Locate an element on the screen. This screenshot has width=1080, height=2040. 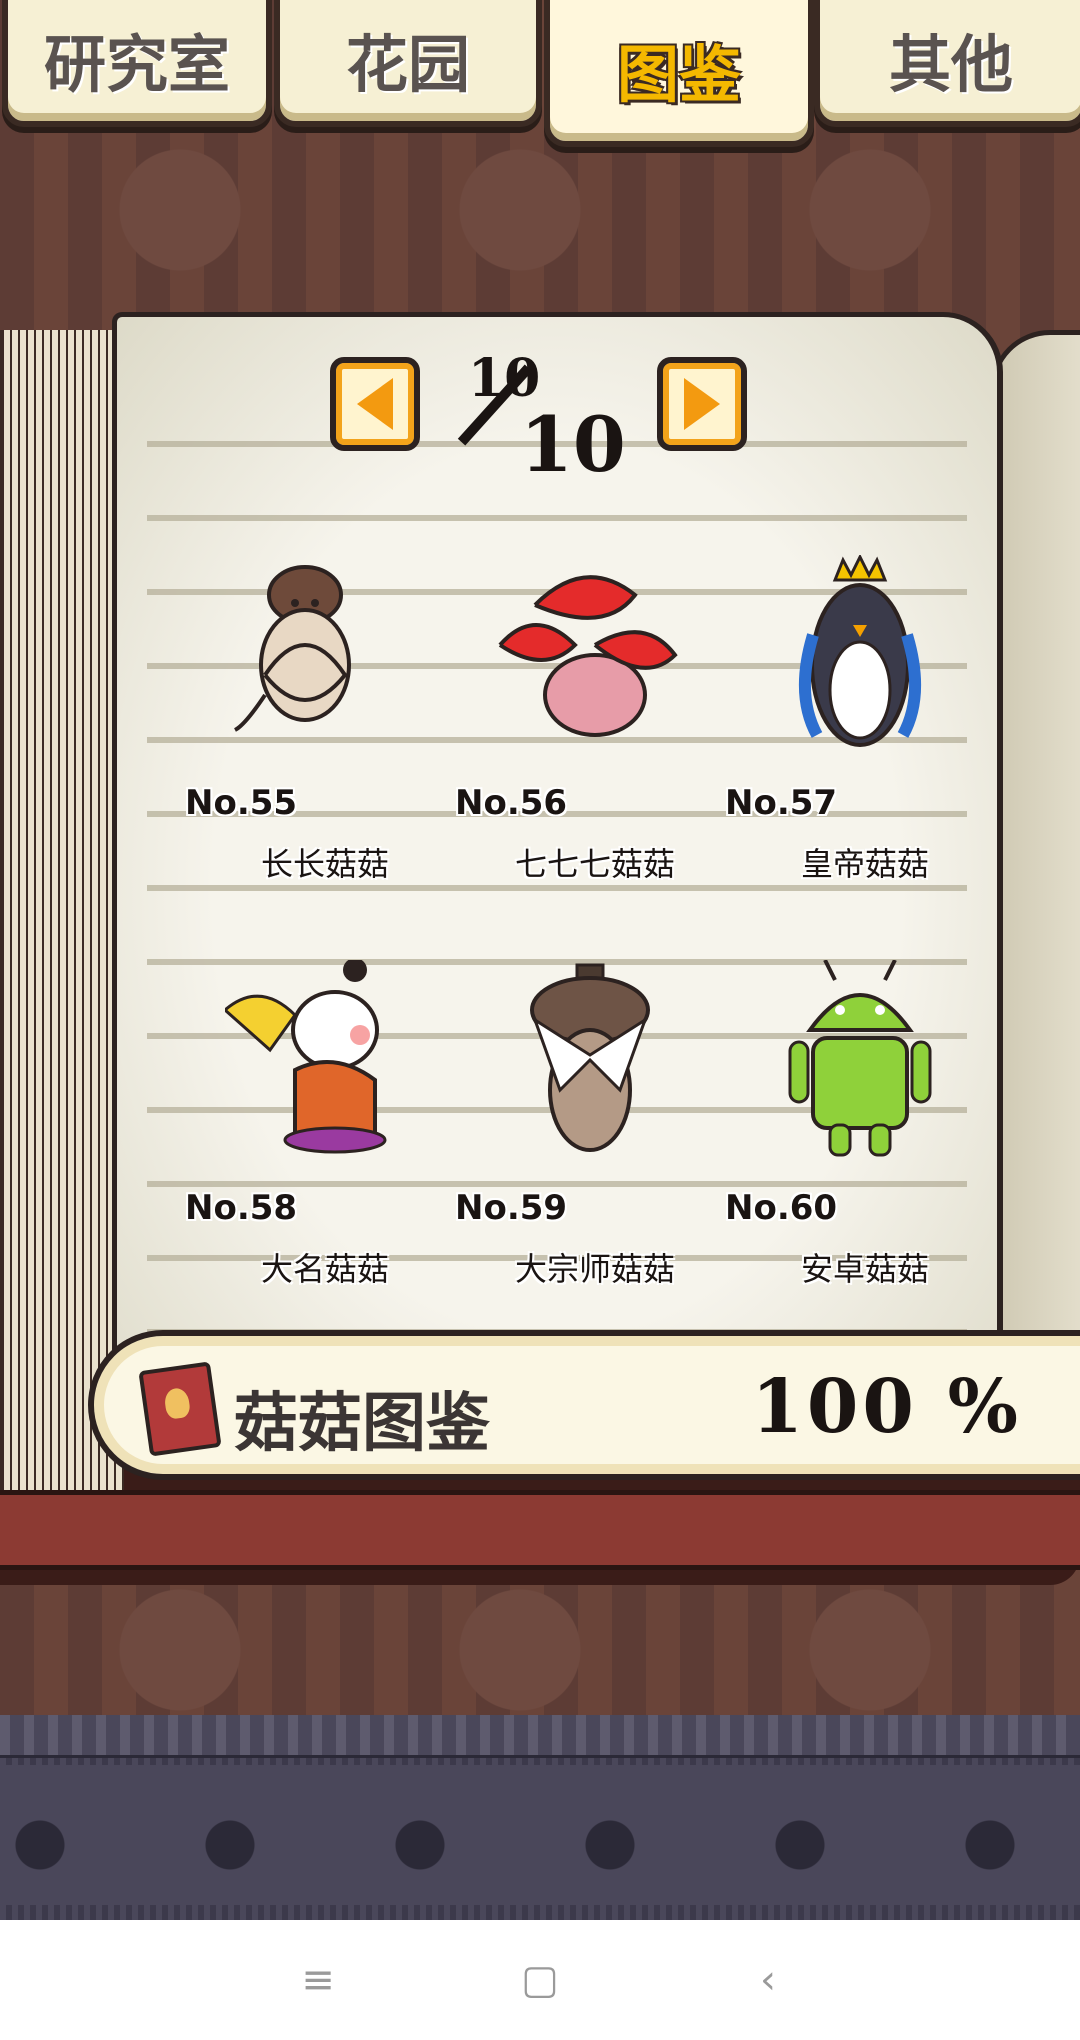
entry-name: 大名菇菇 is located at coordinates (324, 1269).